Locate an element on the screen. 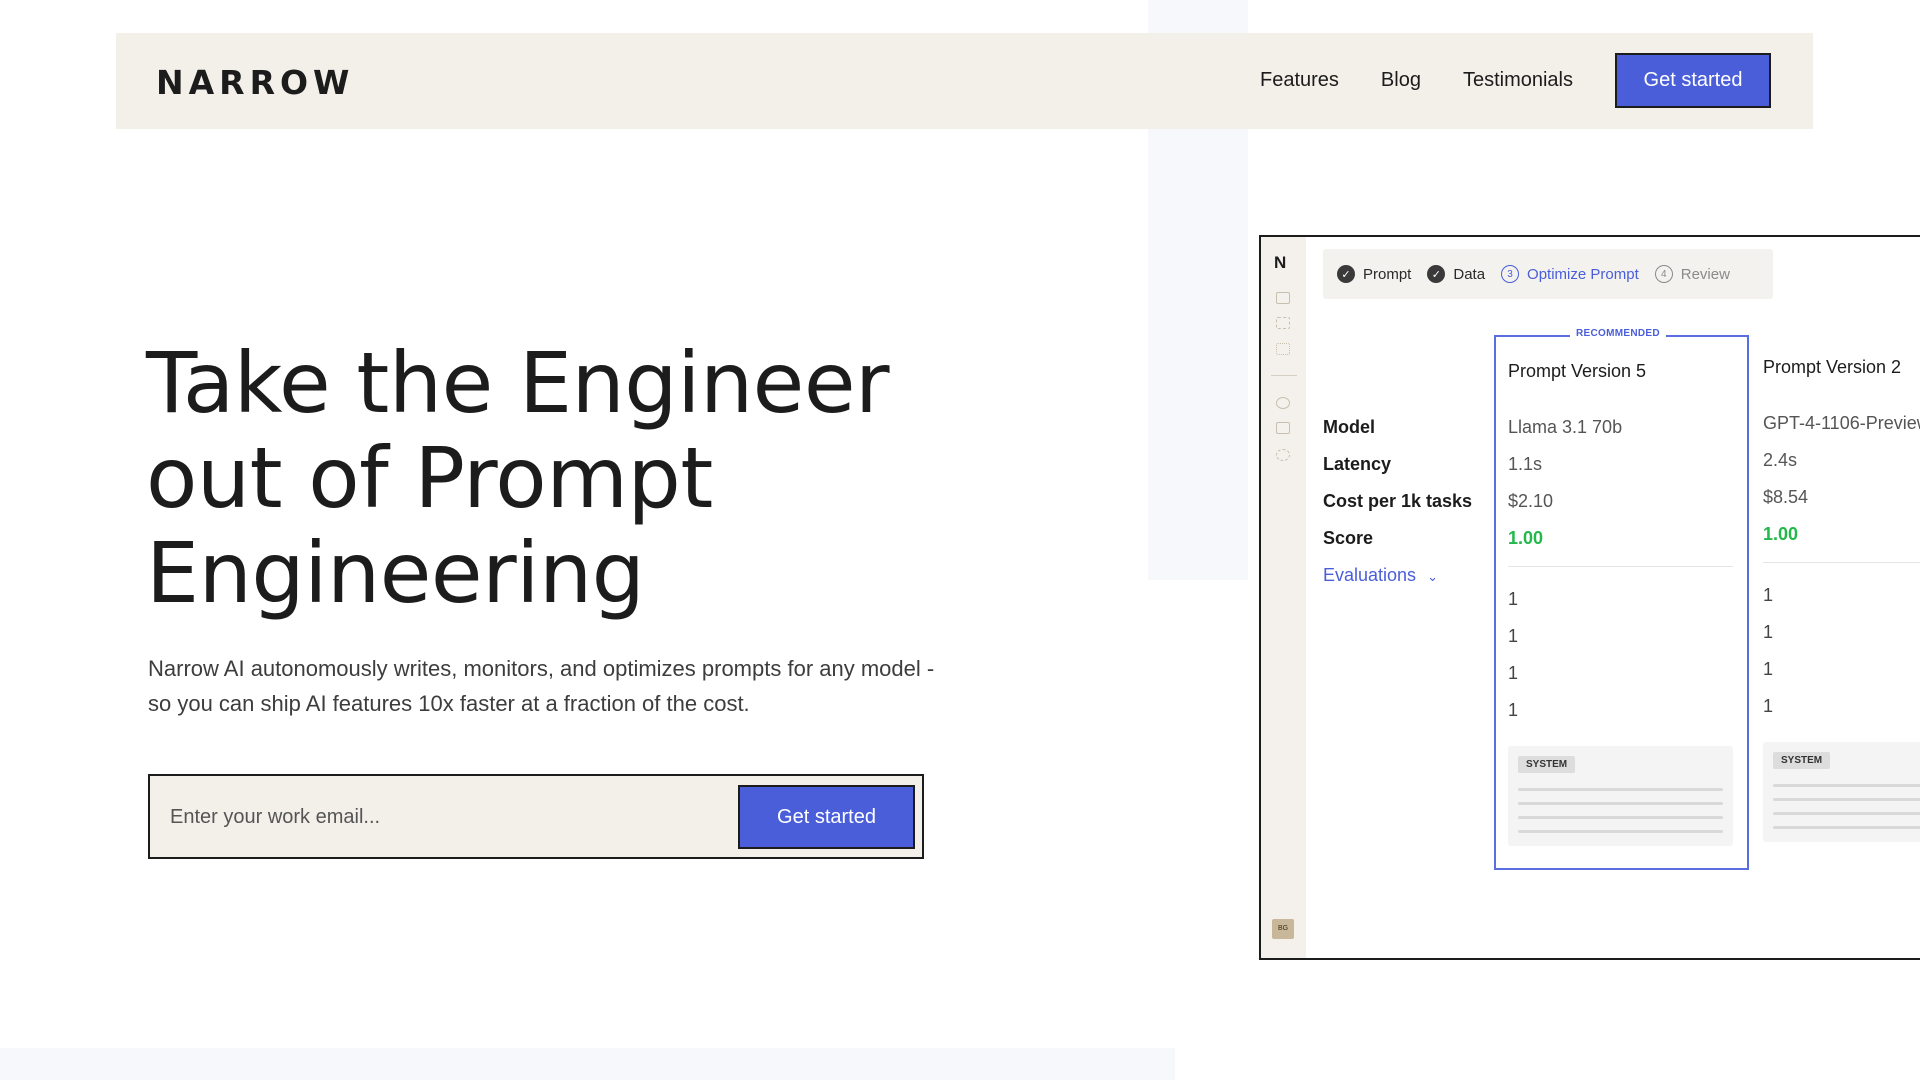  latency-value: 2.4s is located at coordinates (1780, 460).